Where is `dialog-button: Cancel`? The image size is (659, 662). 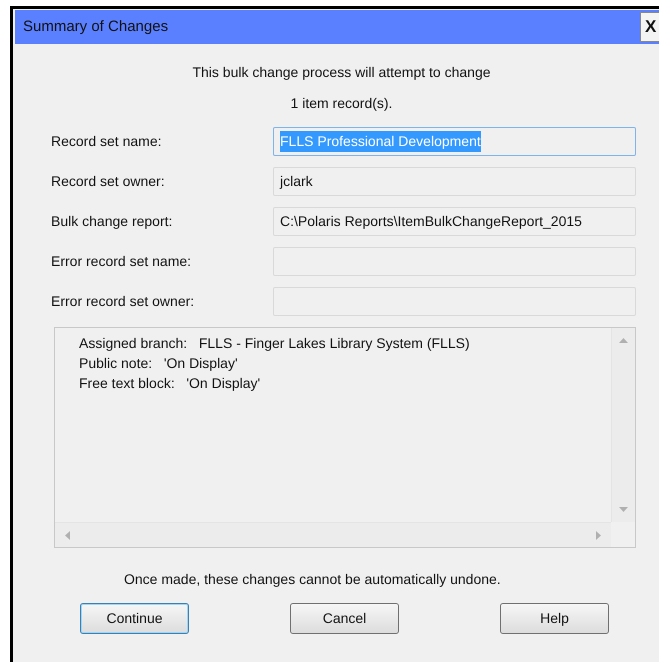 dialog-button: Cancel is located at coordinates (344, 618).